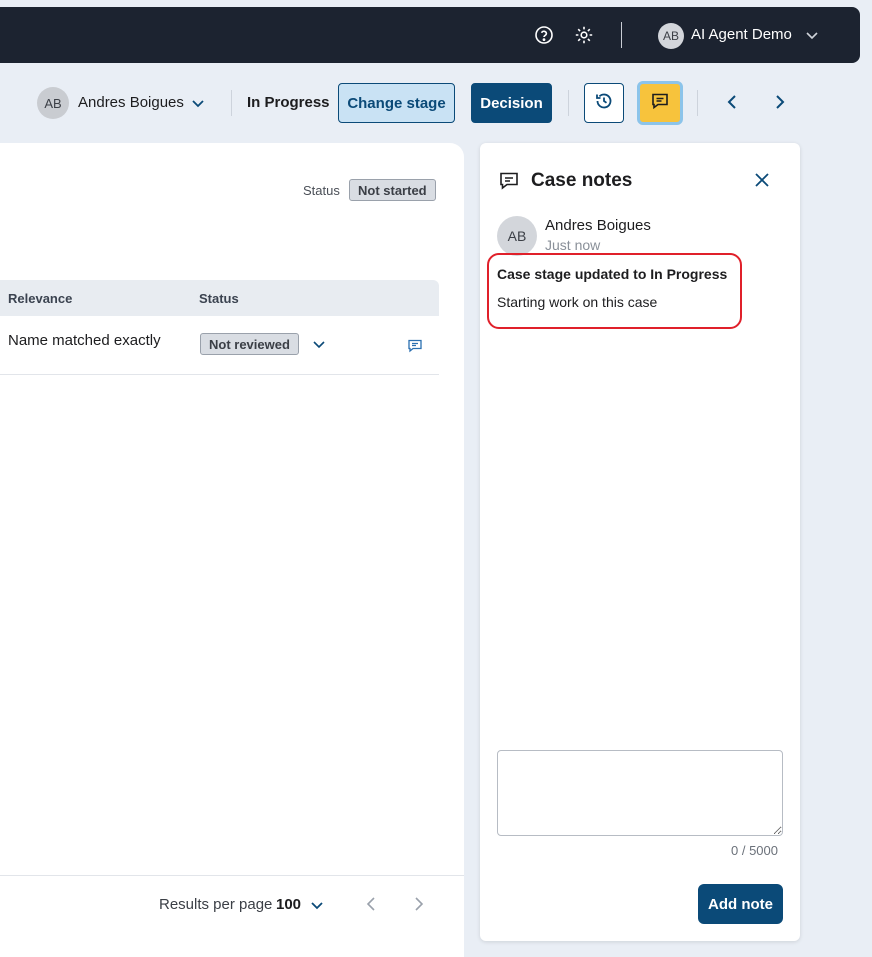 The height and width of the screenshot is (957, 872). I want to click on character-count: 0 / 5000, so click(754, 850).